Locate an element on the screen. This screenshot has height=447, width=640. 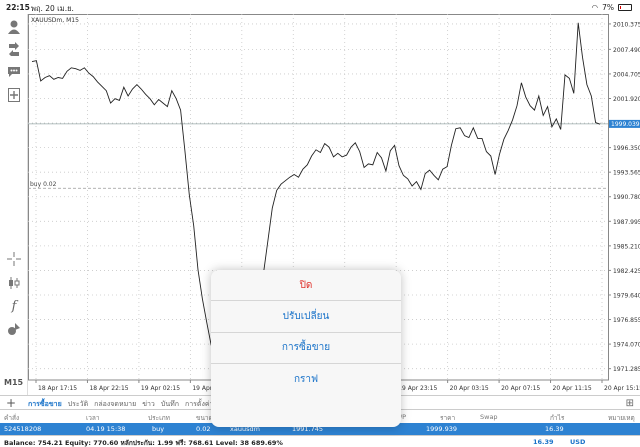
x-tick-label: 18 Apr 22:15 is located at coordinates (108, 388).